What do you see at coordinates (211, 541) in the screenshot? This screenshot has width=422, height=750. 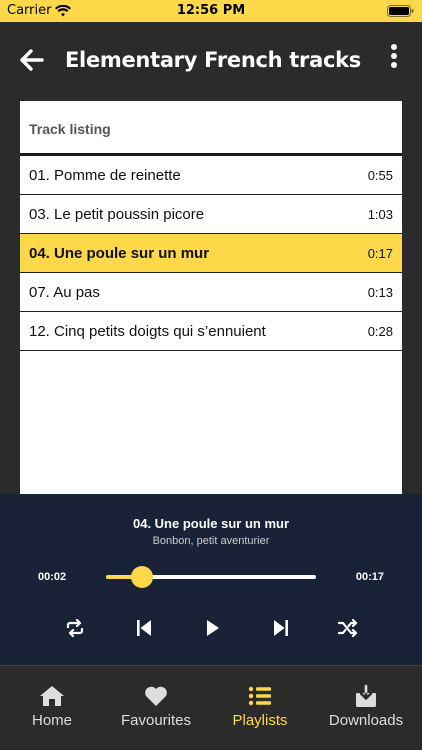 I see `now-playing-artist: Bonbon, petit aventurier` at bounding box center [211, 541].